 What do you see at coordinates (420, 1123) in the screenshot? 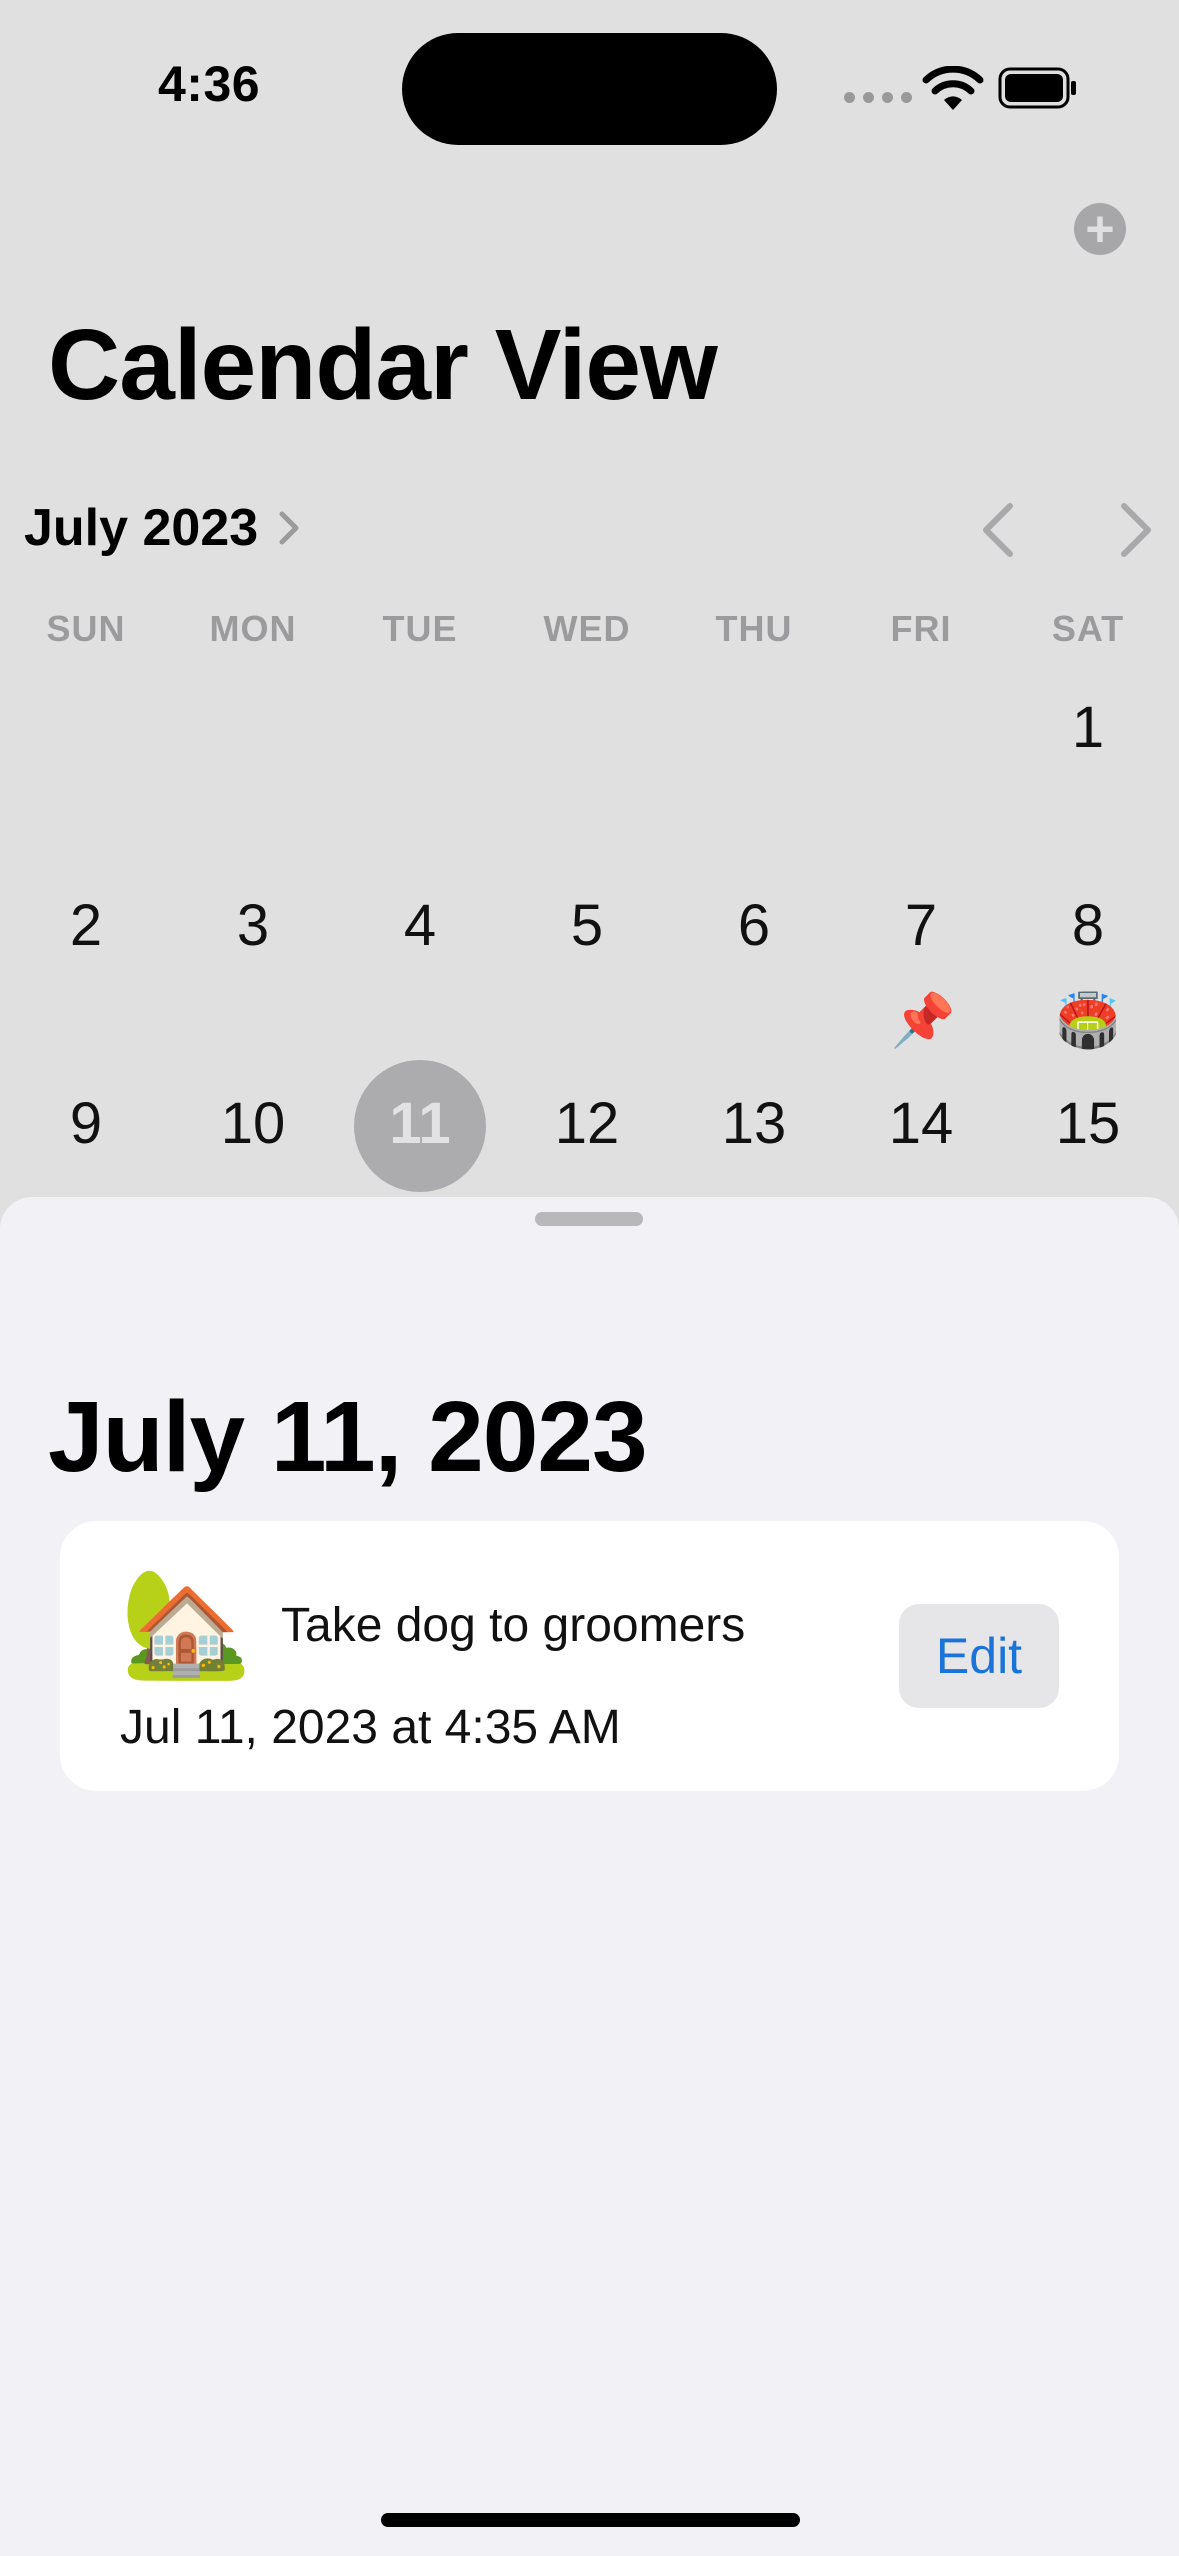
I see `day-cell-selected: 11` at bounding box center [420, 1123].